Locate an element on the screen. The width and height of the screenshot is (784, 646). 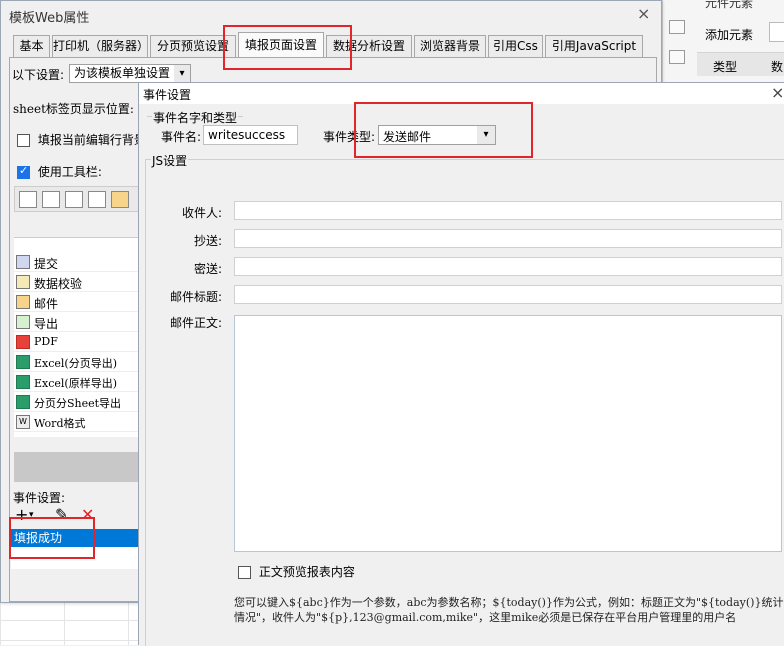
toolbar-item-label: 邮件 is located at coordinates (46, 304).